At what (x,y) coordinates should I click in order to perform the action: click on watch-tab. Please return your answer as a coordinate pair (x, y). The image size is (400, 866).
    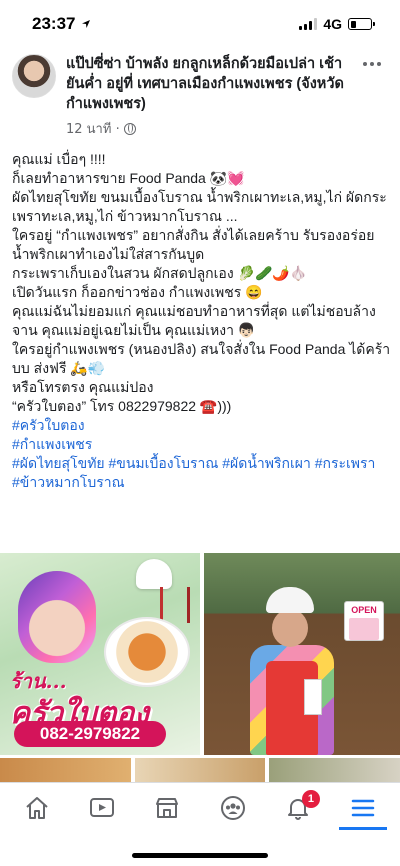
    Looking at the image, I should click on (102, 808).